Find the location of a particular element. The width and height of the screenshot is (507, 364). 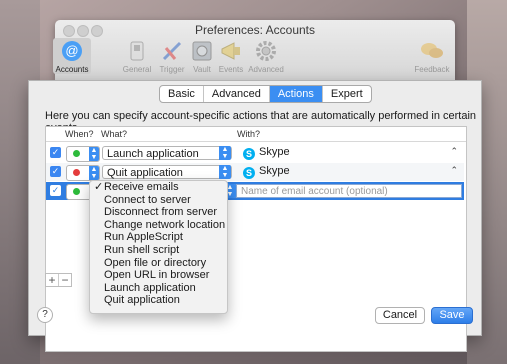

checkmark-icon: ✓ is located at coordinates (99, 187).